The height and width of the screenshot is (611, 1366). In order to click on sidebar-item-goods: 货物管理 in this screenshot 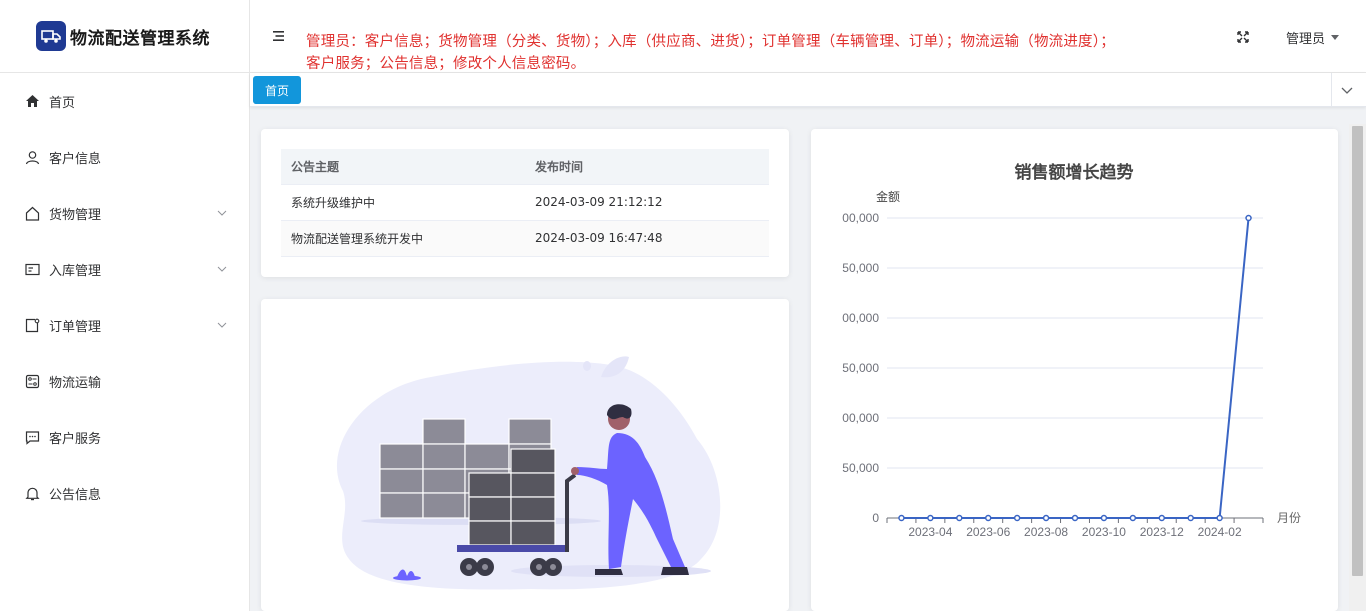, I will do `click(124, 213)`.